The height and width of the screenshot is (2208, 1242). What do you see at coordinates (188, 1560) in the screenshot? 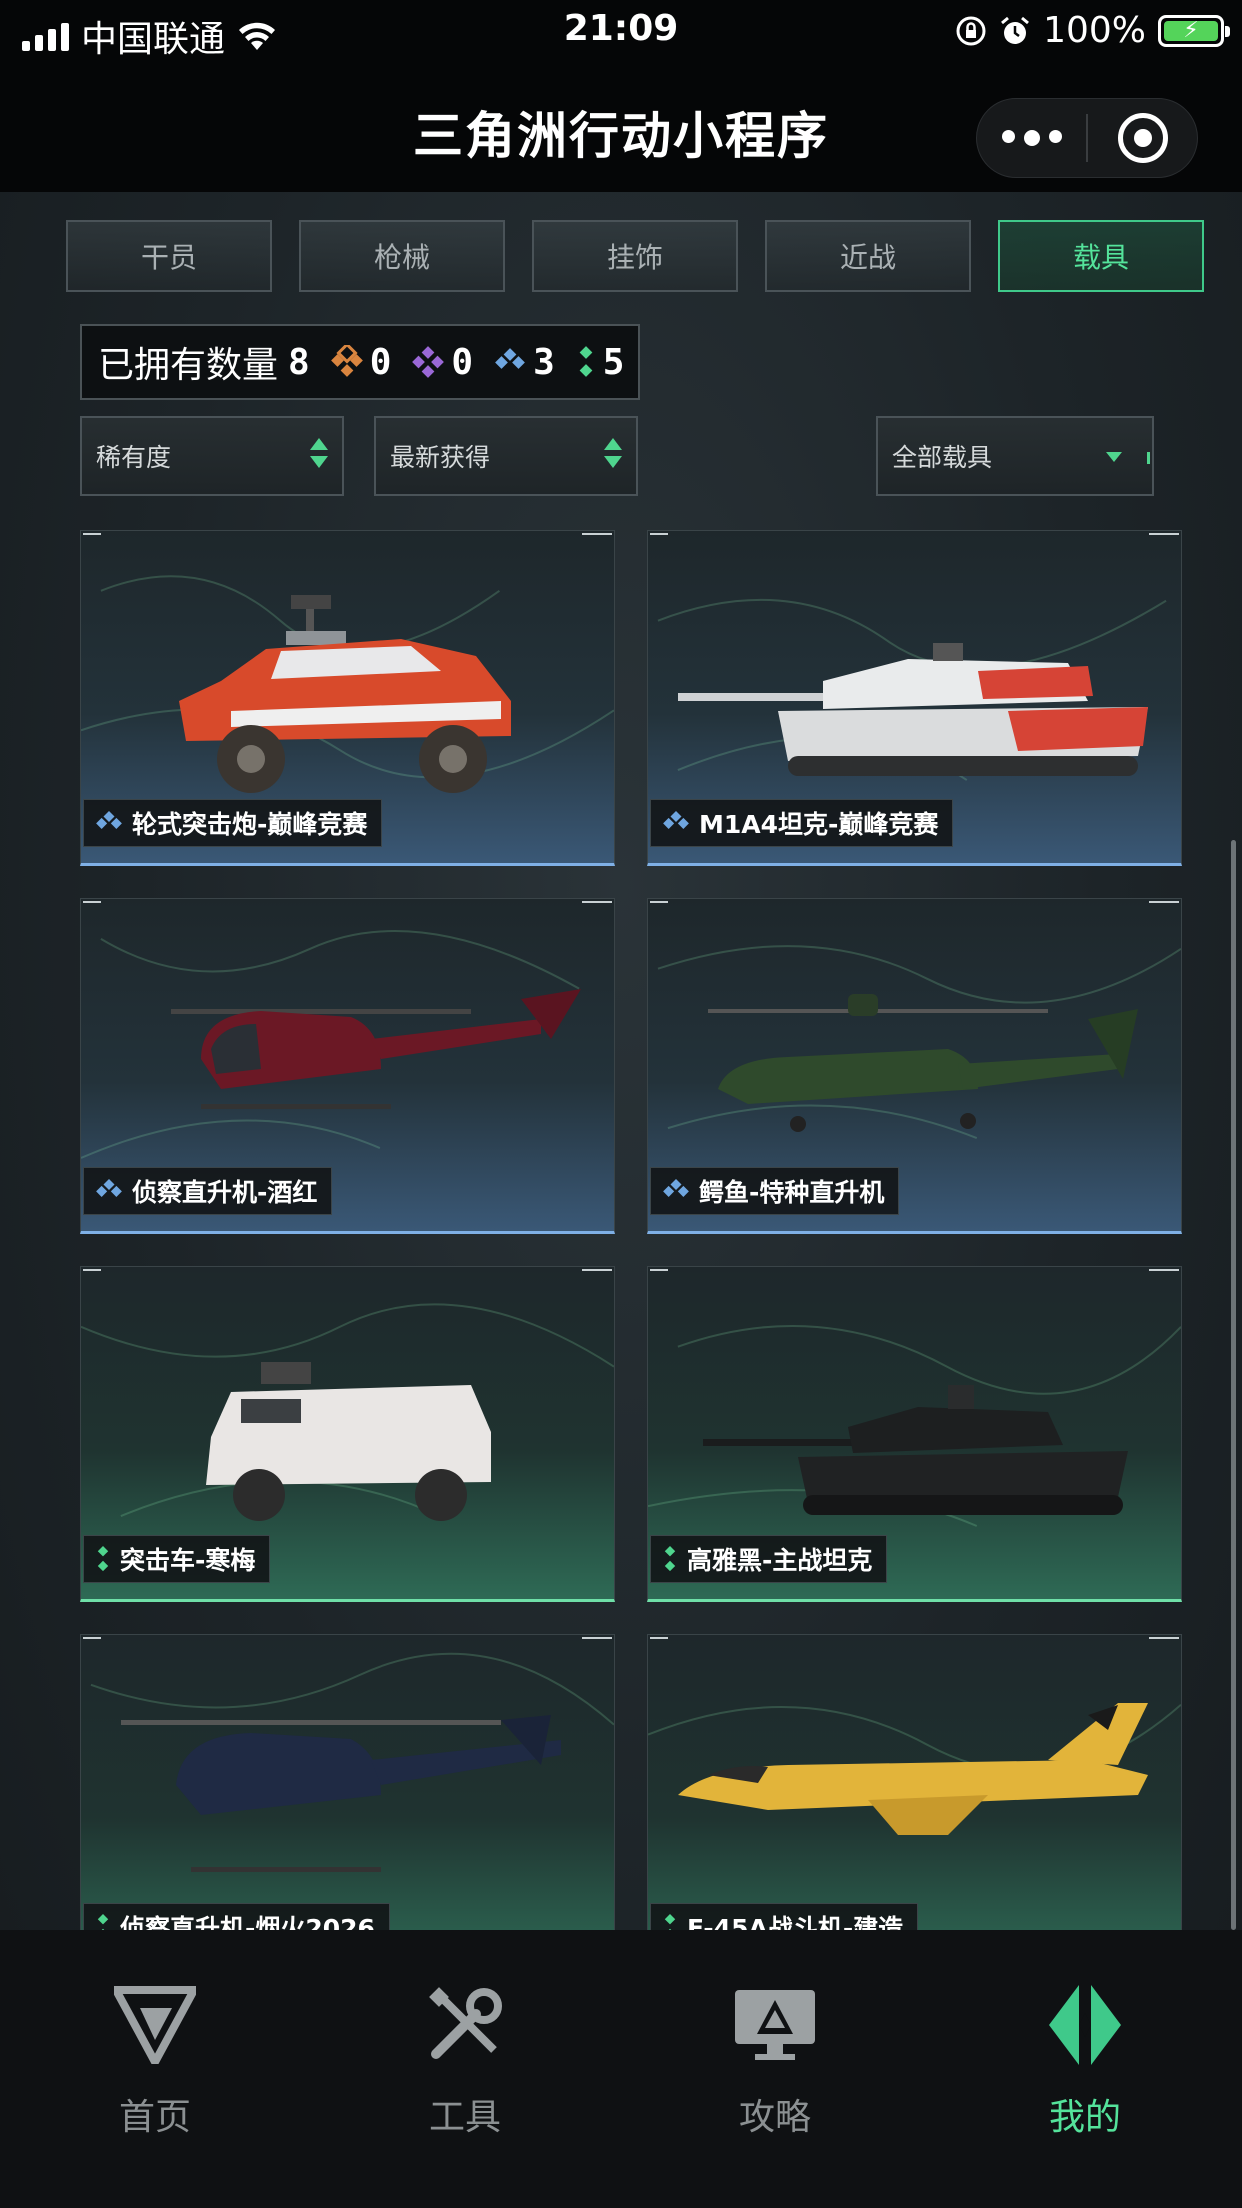
I see `vehicle-name: 突击车-寒梅` at bounding box center [188, 1560].